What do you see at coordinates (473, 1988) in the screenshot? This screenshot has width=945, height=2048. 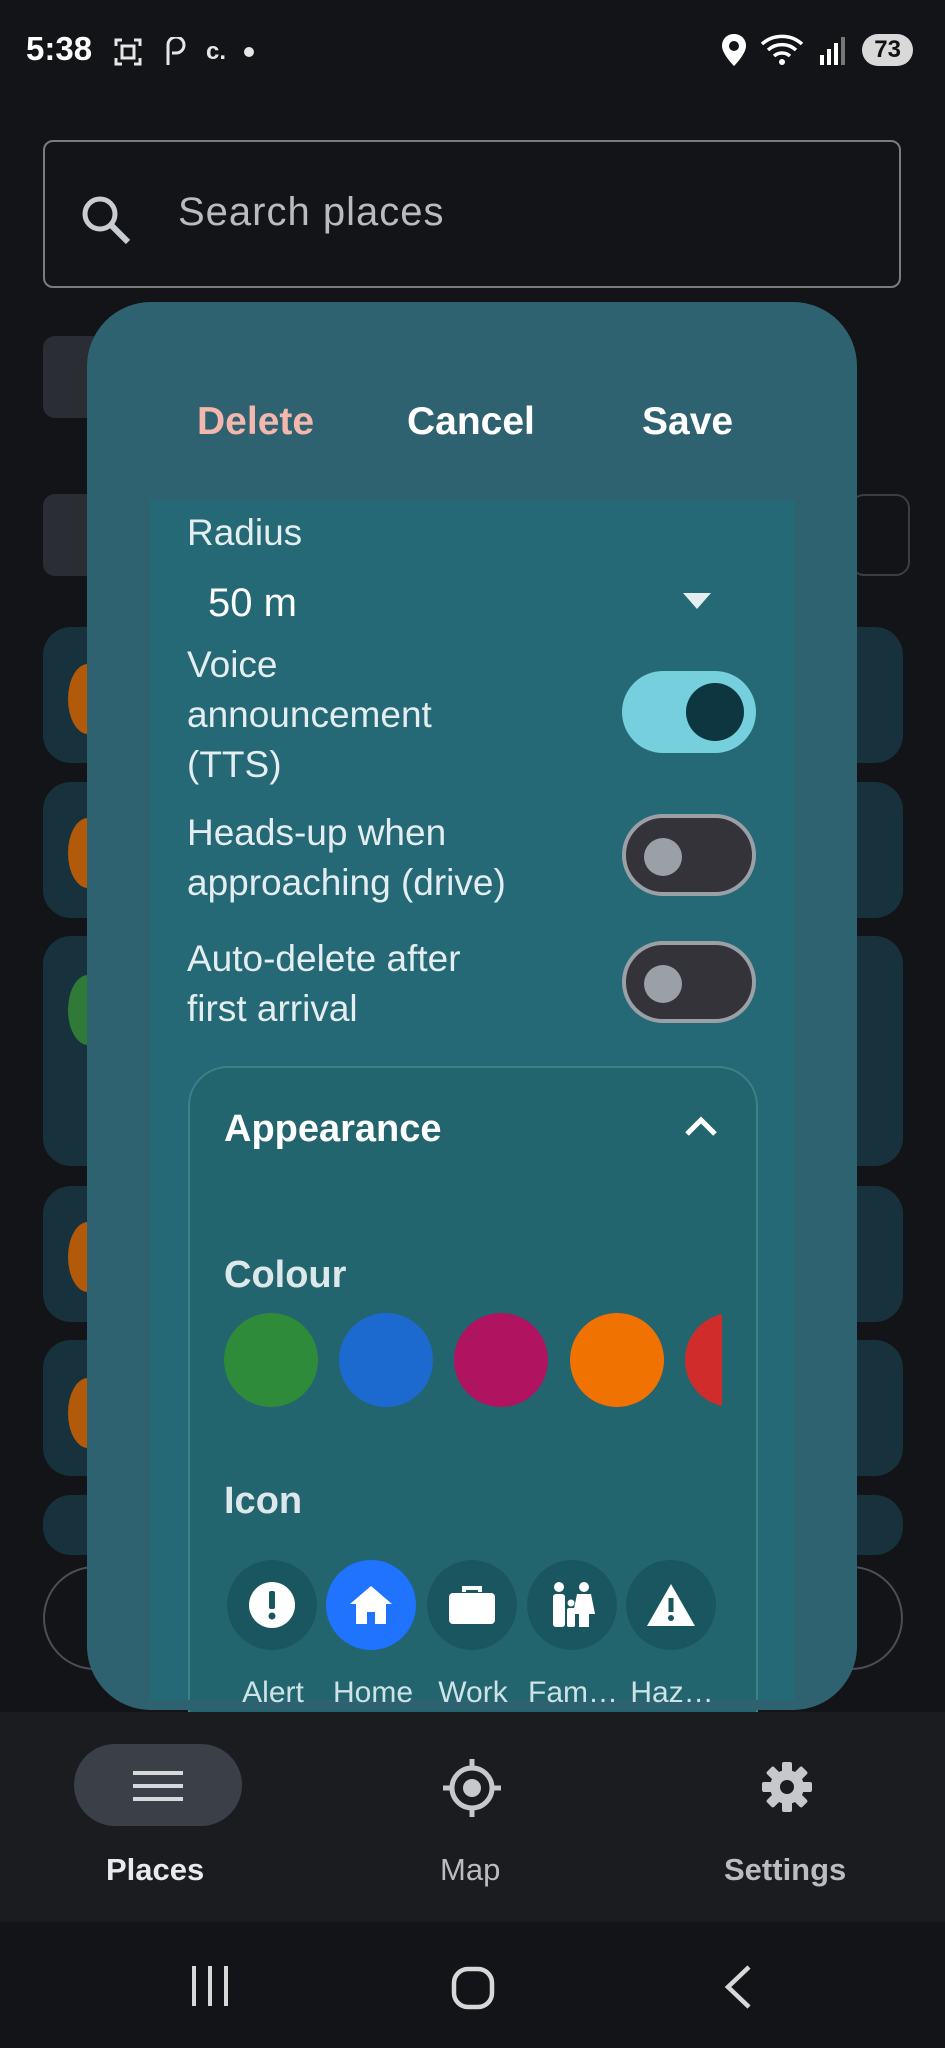 I see `home-nav-icon` at bounding box center [473, 1988].